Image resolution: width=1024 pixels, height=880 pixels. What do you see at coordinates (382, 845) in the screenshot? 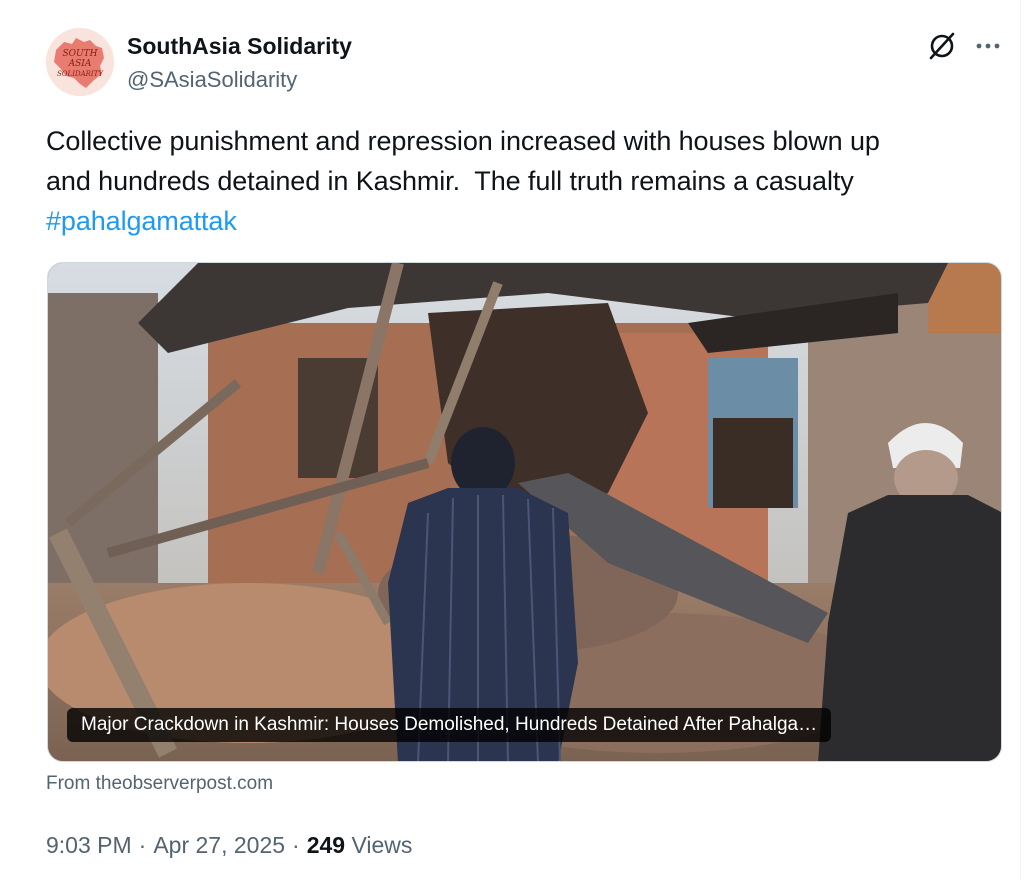
I see `views-label: Views` at bounding box center [382, 845].